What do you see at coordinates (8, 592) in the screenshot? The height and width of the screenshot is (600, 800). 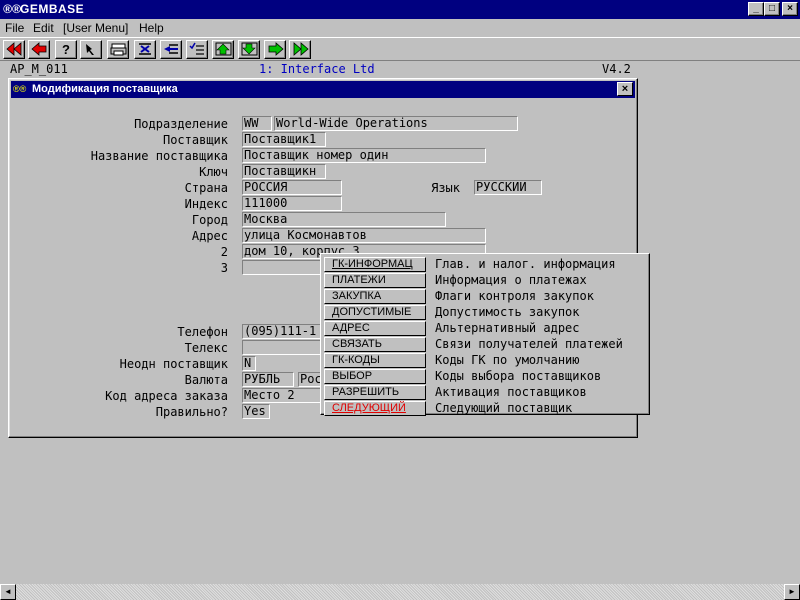 I see `scroll-left-arrow-icon: ◄` at bounding box center [8, 592].